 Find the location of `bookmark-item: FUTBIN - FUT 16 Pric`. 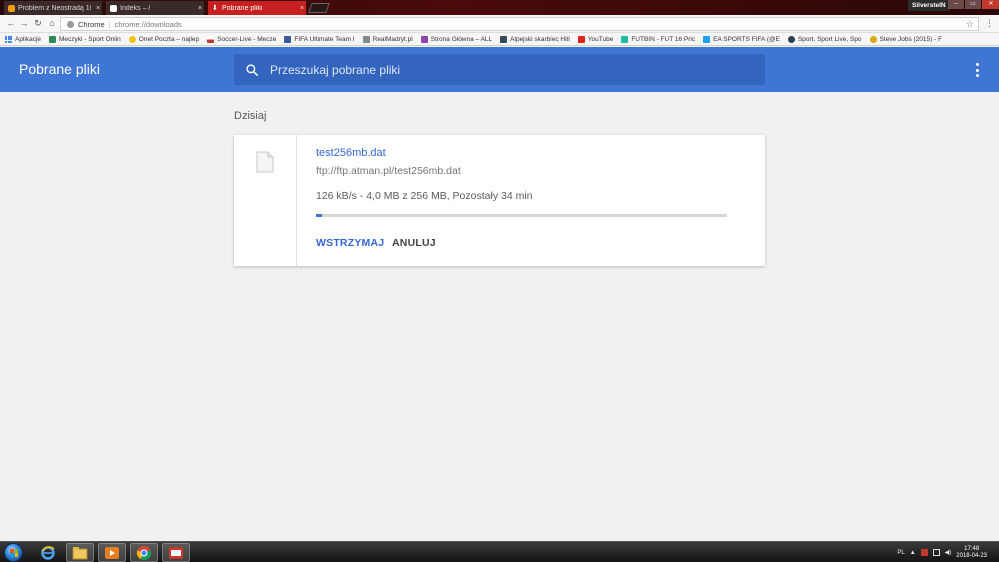

bookmark-item: FUTBIN - FUT 16 Pric is located at coordinates (658, 39).